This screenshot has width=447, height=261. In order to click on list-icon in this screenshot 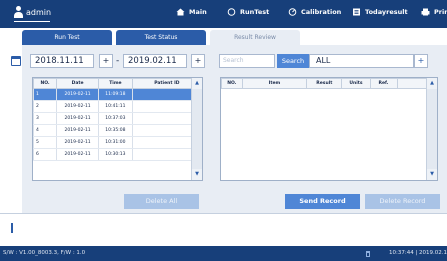, I will do `click(356, 12)`.